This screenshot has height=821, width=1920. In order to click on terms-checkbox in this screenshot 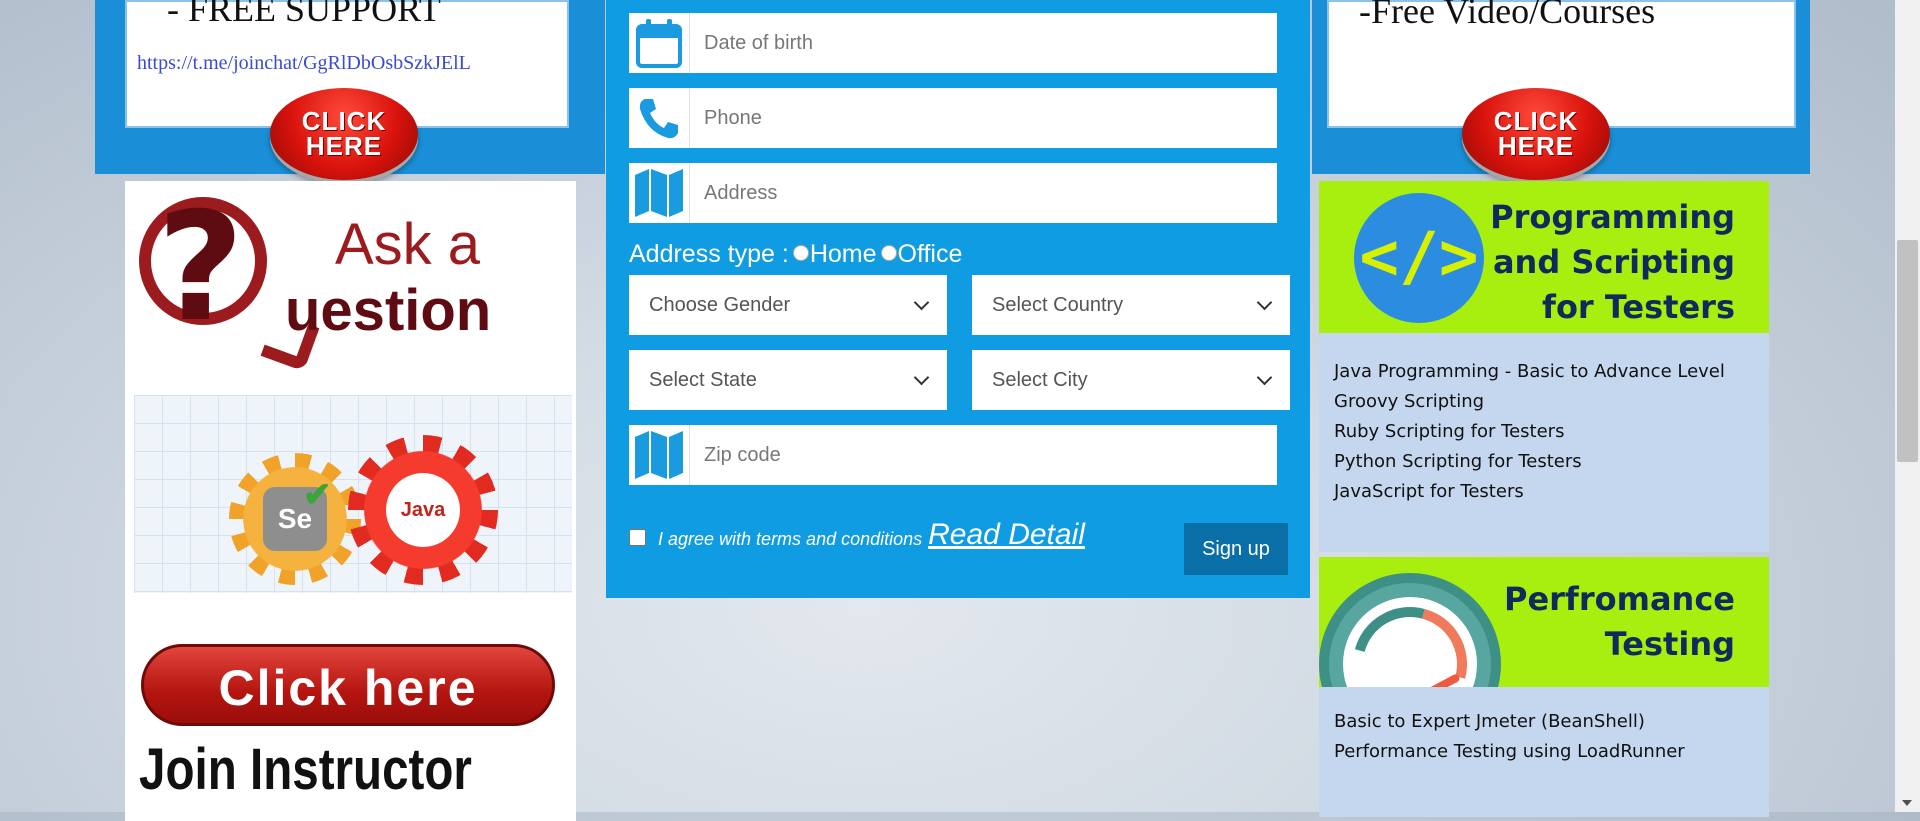, I will do `click(637, 537)`.